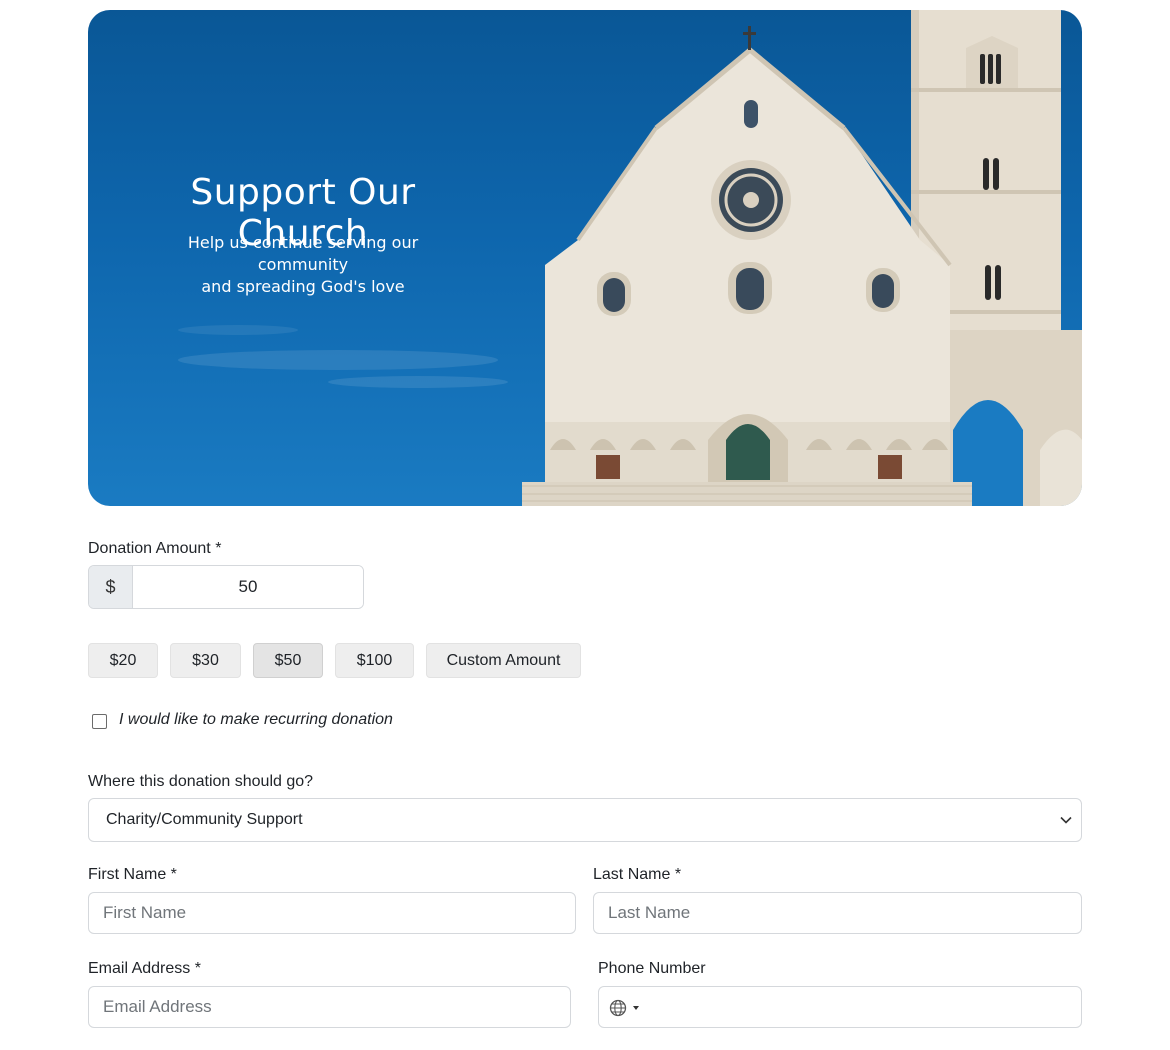 The image size is (1170, 1050). I want to click on destination-selected-value: Charity/Community Support, so click(204, 819).